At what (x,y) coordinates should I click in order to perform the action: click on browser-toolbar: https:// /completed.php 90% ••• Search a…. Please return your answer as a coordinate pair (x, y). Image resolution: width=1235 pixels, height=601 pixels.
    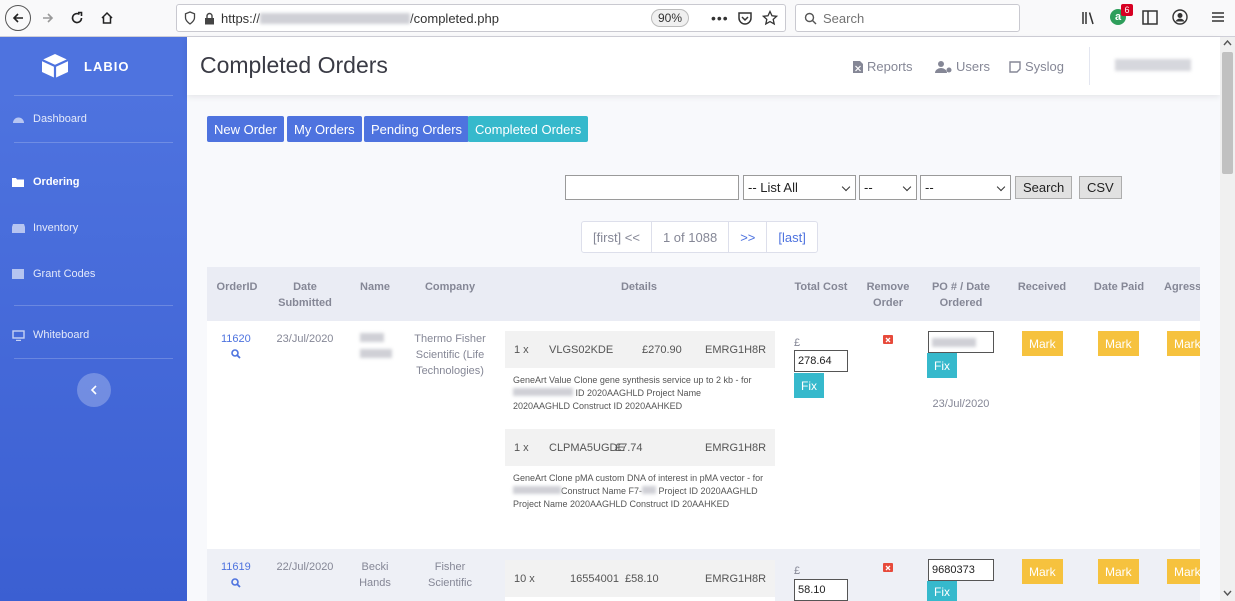
    Looking at the image, I should click on (617, 18).